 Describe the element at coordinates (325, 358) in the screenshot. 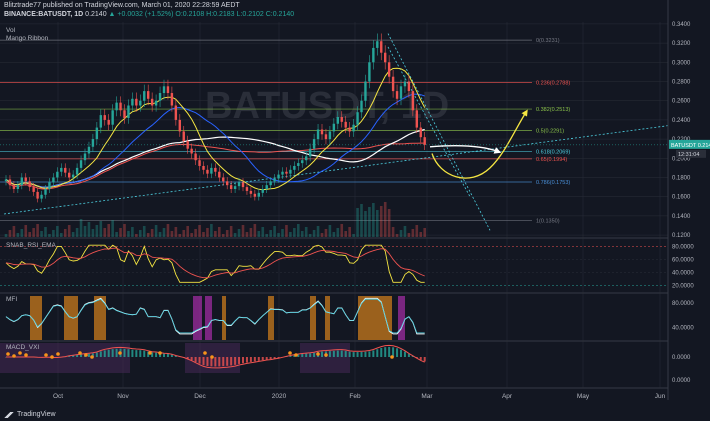

I see `macd-band` at that location.